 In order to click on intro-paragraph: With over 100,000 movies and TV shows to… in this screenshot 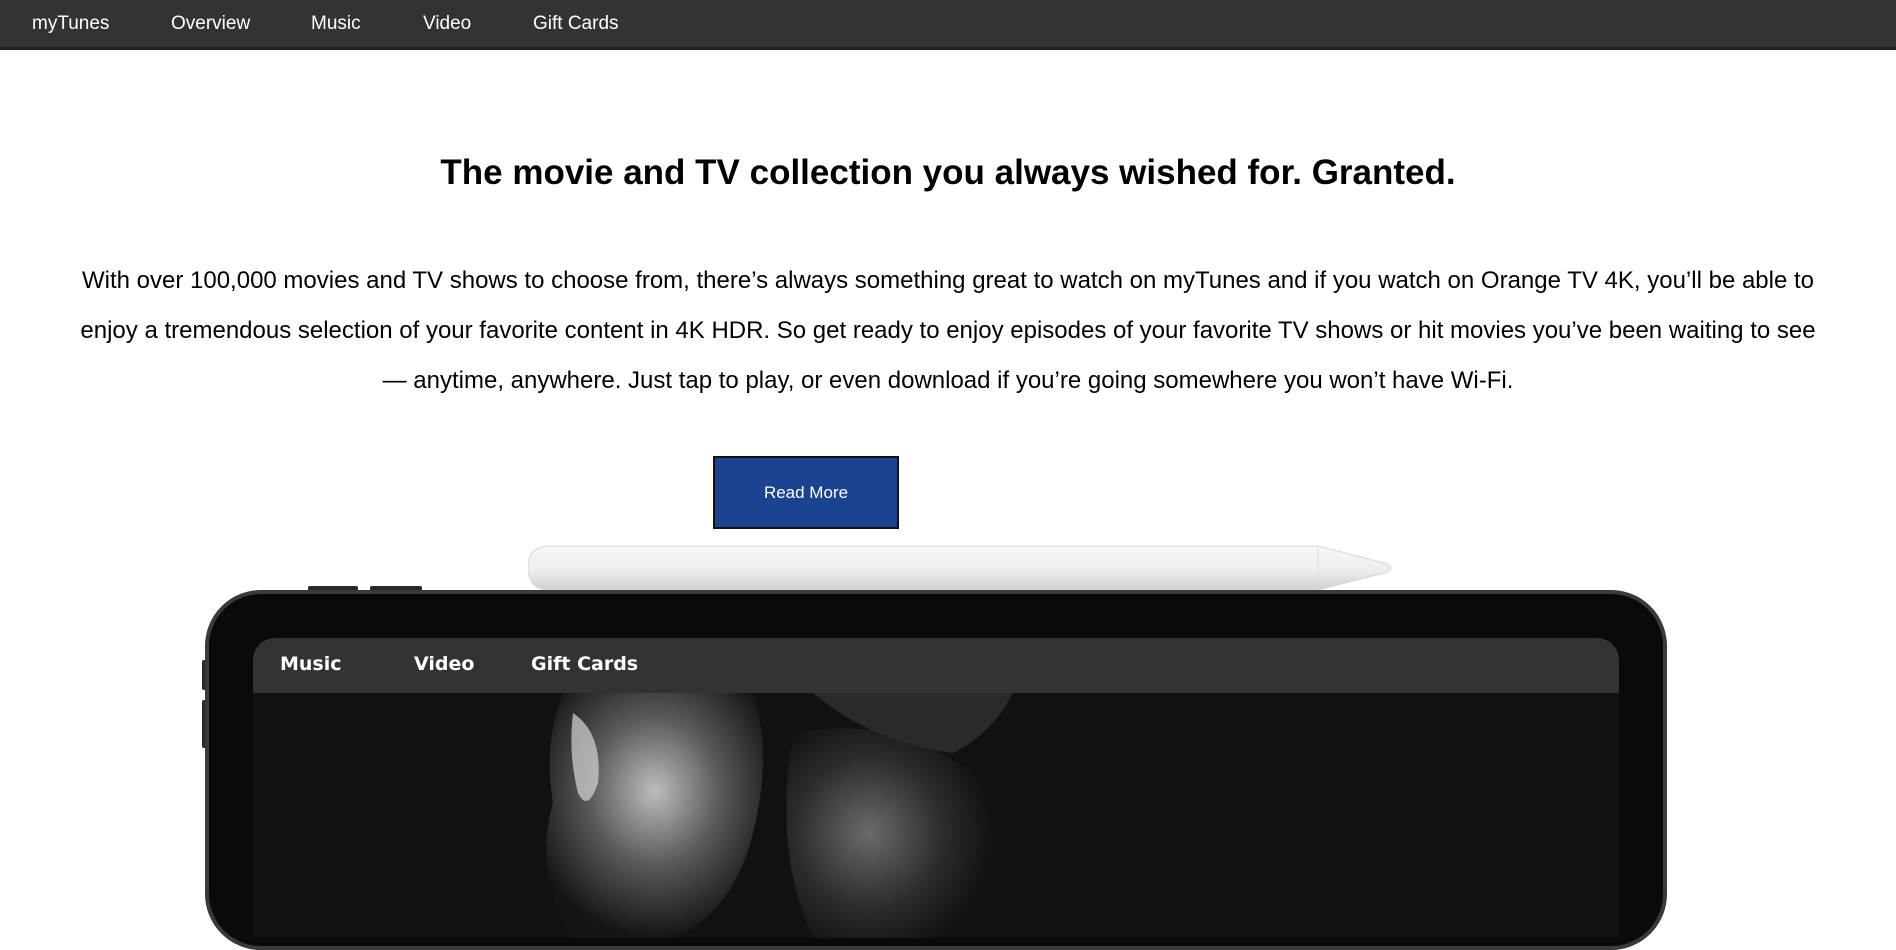, I will do `click(948, 330)`.